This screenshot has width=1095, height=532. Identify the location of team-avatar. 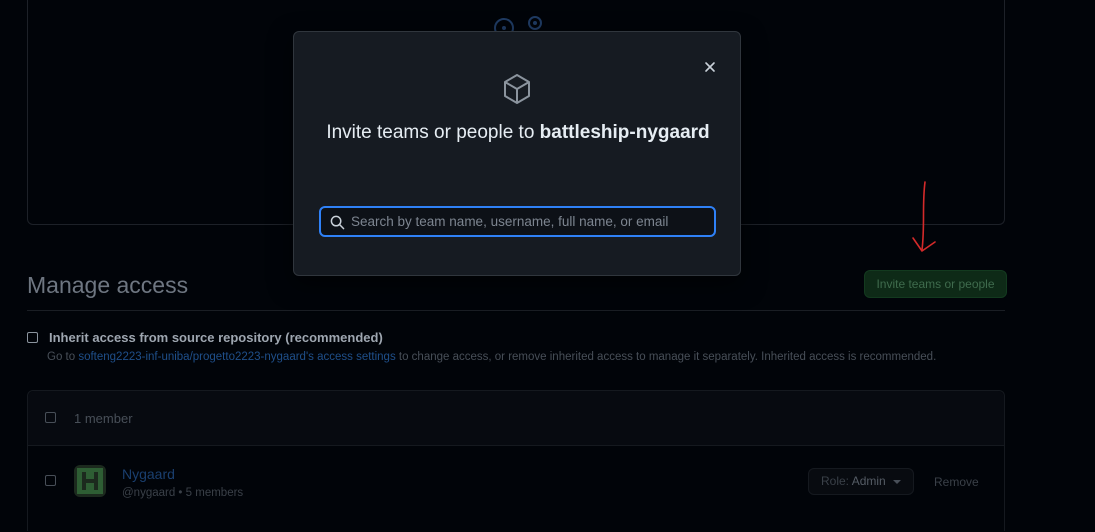
(90, 481).